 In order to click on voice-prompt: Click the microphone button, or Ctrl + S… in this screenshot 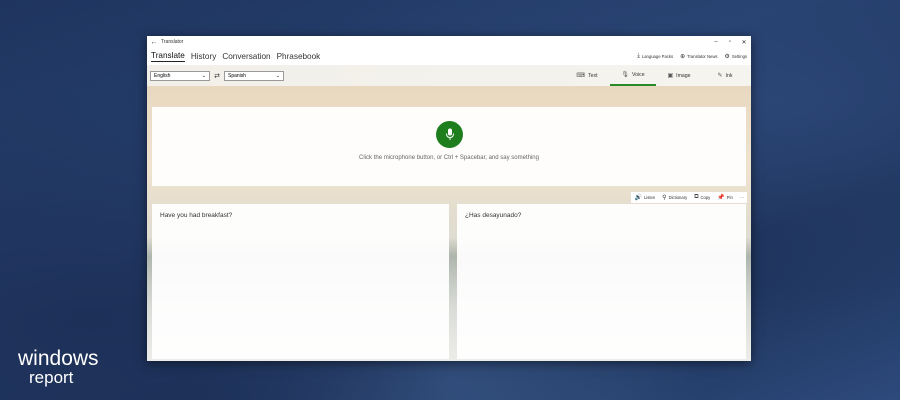, I will do `click(449, 158)`.